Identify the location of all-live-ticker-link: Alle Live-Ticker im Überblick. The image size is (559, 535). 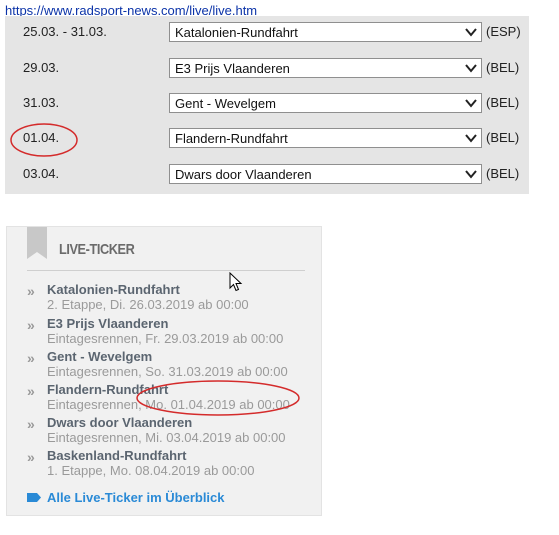
(172, 498).